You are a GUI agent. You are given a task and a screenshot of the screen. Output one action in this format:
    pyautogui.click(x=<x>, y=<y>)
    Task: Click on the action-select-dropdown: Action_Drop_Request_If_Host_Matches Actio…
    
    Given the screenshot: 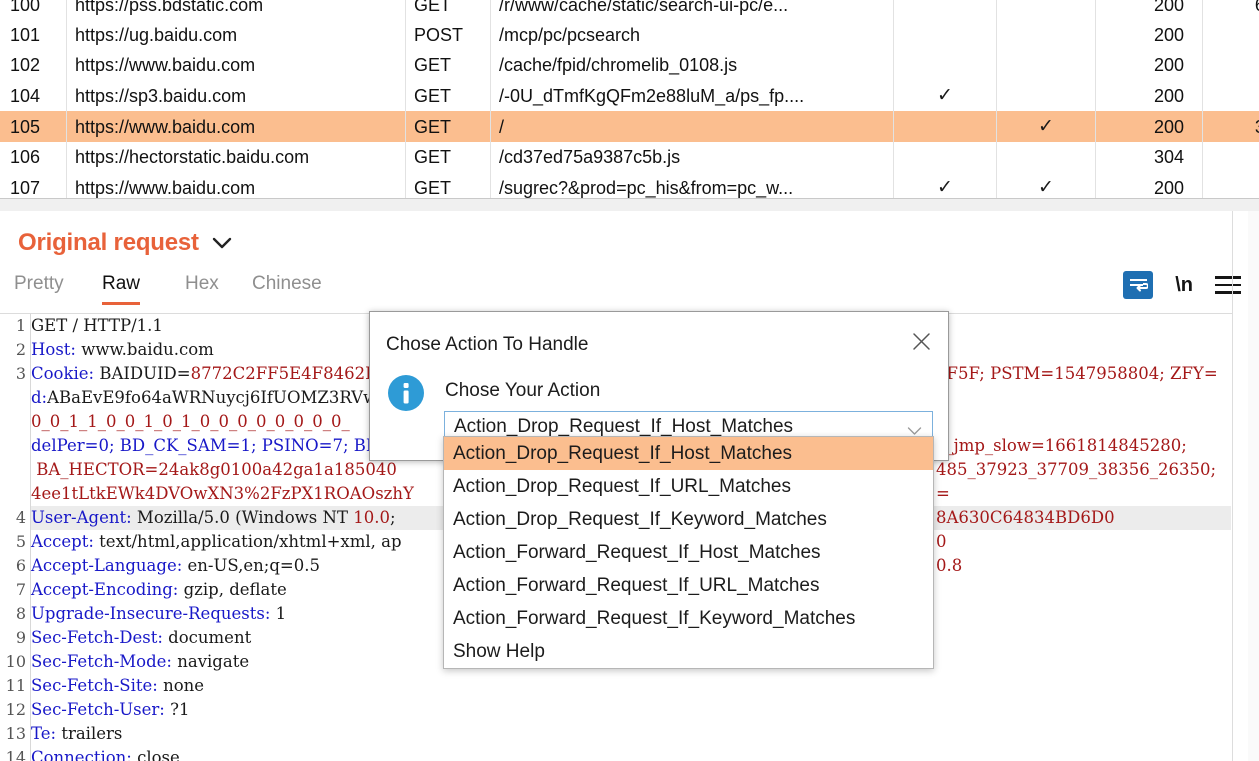 What is the action you would take?
    pyautogui.click(x=688, y=552)
    